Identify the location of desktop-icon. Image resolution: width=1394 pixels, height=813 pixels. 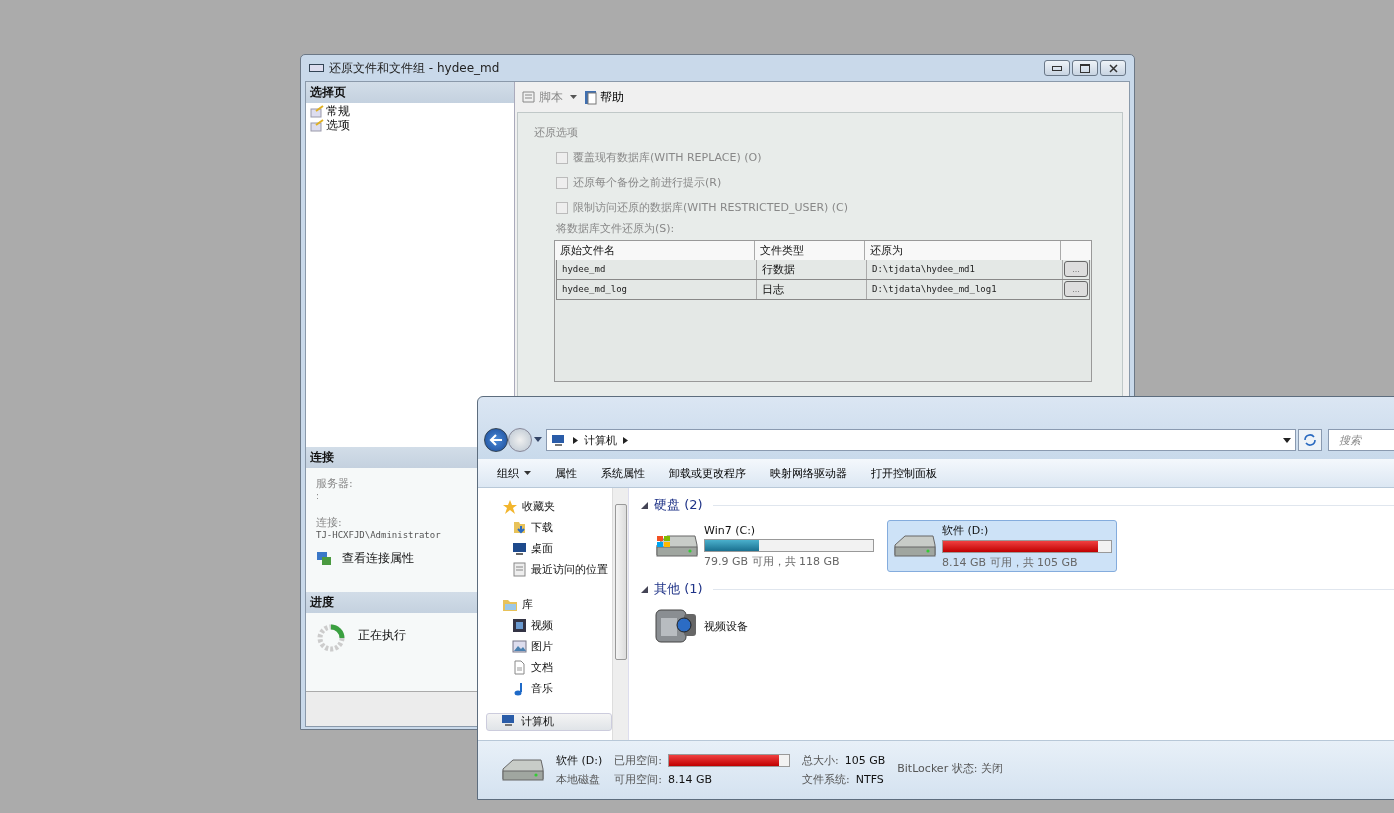
(519, 548).